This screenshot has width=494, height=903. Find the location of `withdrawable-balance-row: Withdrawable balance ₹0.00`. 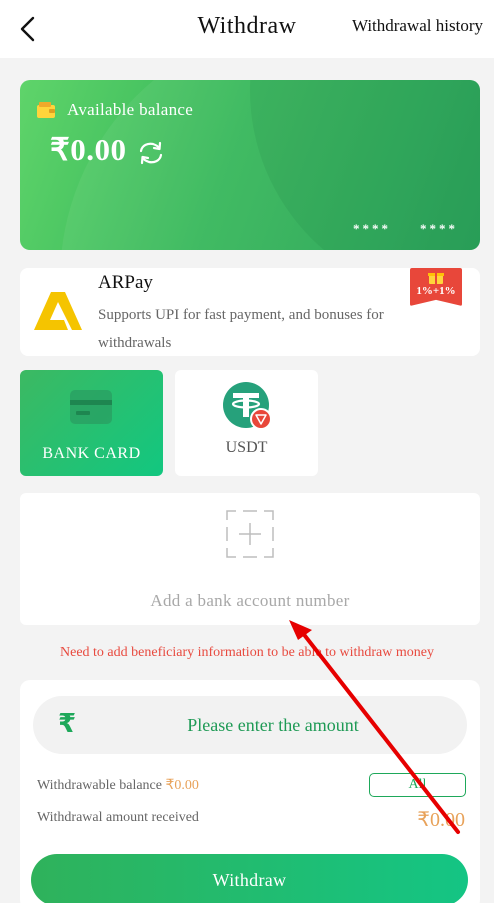

withdrawable-balance-row: Withdrawable balance ₹0.00 is located at coordinates (118, 785).